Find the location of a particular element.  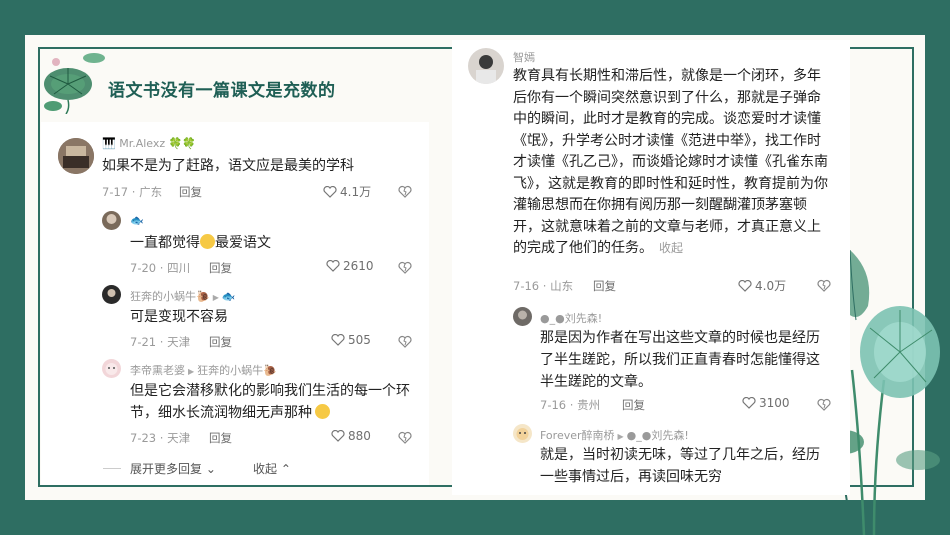

comment-text: 可是变现不容易 is located at coordinates (179, 317).